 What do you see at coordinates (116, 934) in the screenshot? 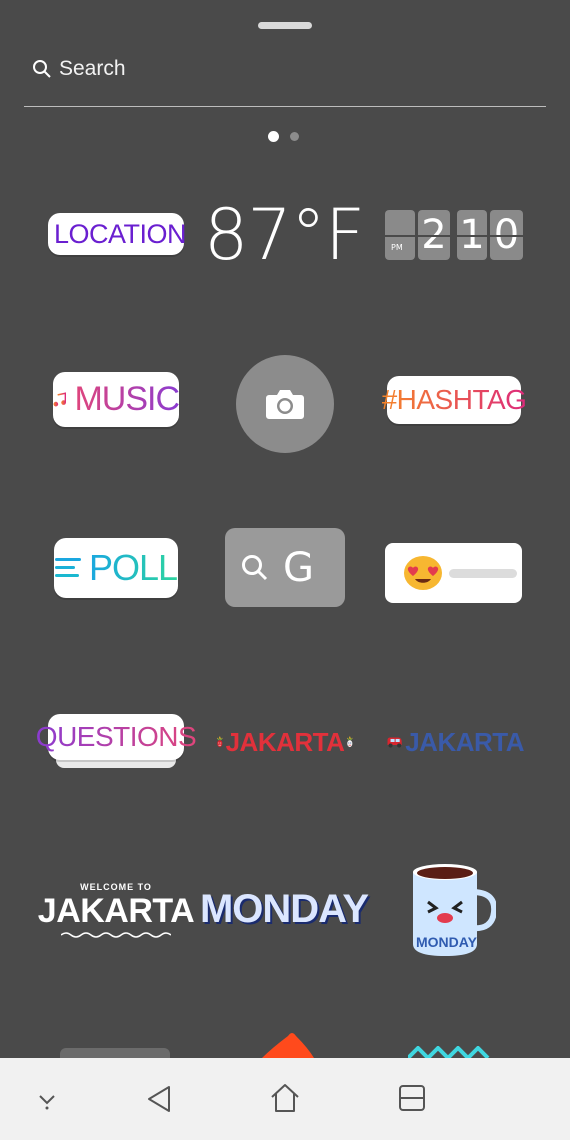
I see `ornament-border-icon` at bounding box center [116, 934].